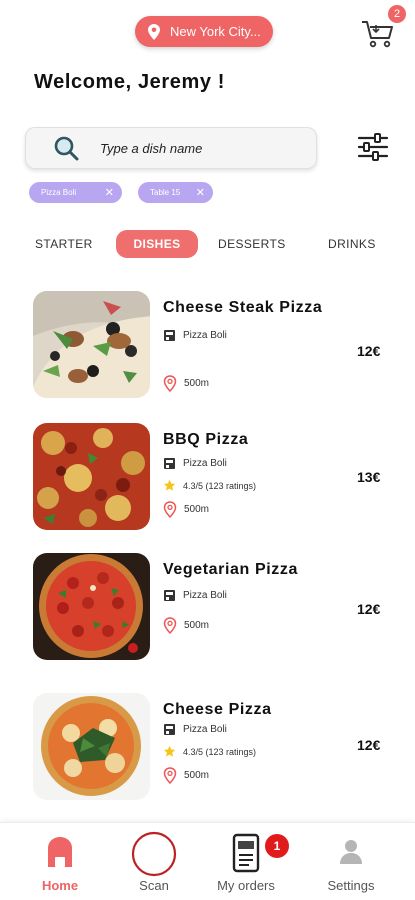  I want to click on nav-home: Home, so click(60, 861).